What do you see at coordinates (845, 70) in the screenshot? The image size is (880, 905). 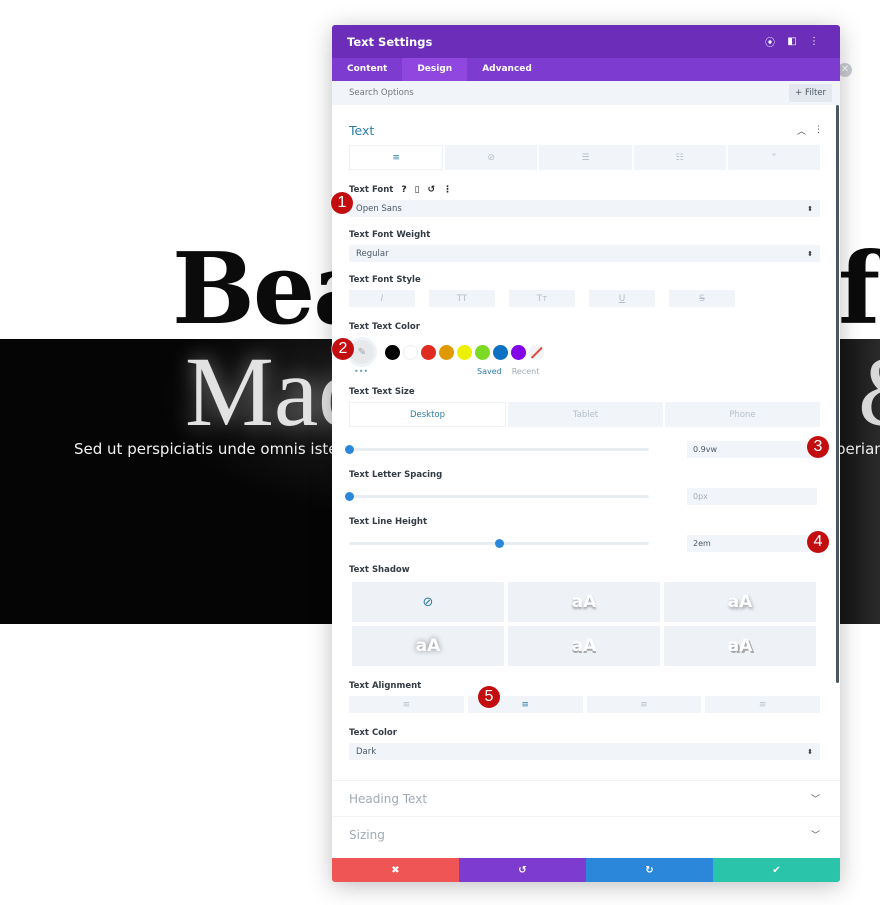 I see `close-icon: ✕` at bounding box center [845, 70].